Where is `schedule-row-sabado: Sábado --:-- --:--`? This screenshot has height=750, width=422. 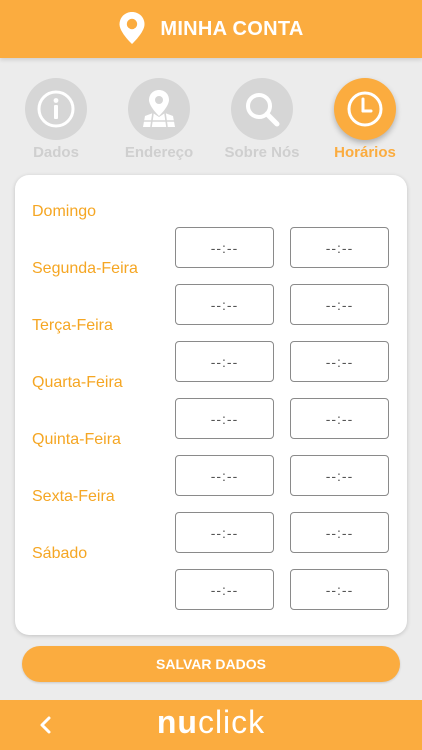 schedule-row-sabado: Sábado --:-- --:-- is located at coordinates (211, 577).